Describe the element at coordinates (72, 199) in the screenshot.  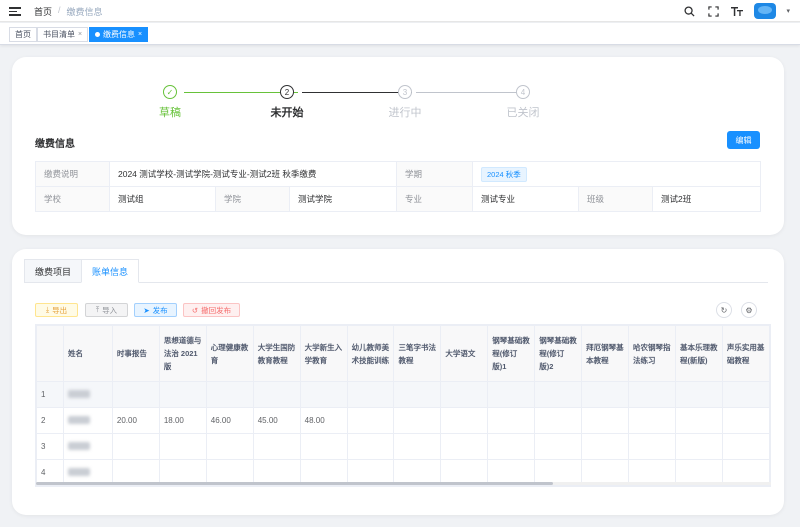
I see `school-label: 学校` at that location.